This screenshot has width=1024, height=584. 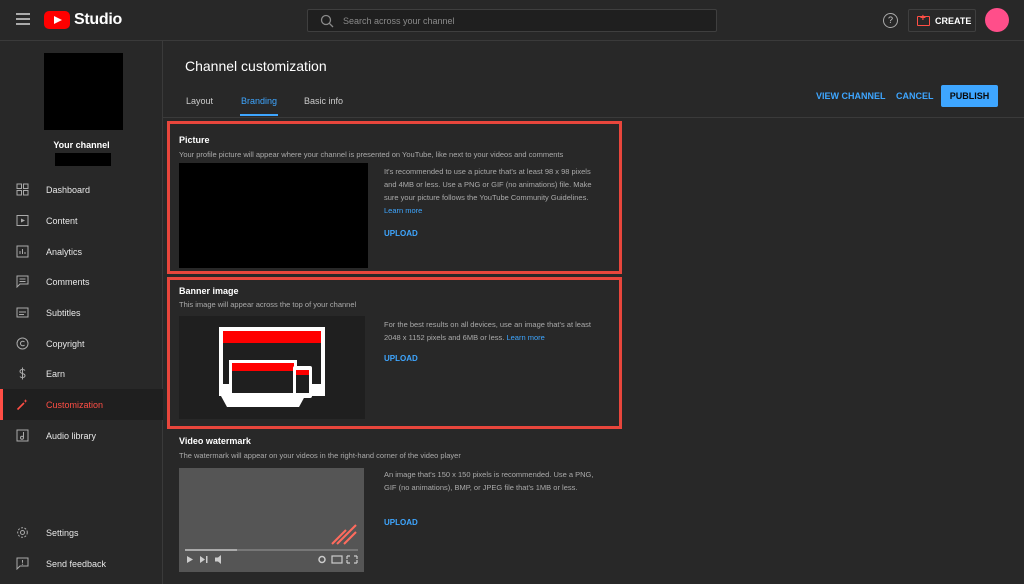 What do you see at coordinates (22, 532) in the screenshot?
I see `gear-icon` at bounding box center [22, 532].